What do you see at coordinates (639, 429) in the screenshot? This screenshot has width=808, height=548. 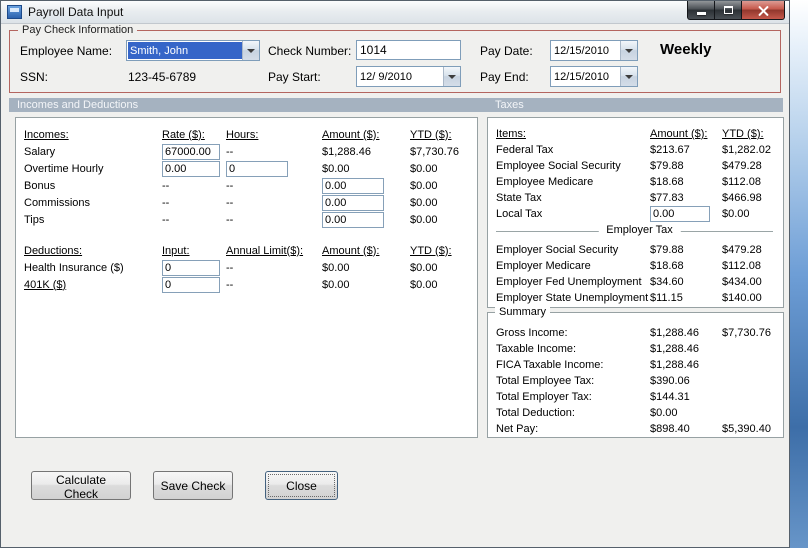 I see `summary-row-net-pay: Net Pay: $898.40 $5,390.40` at bounding box center [639, 429].